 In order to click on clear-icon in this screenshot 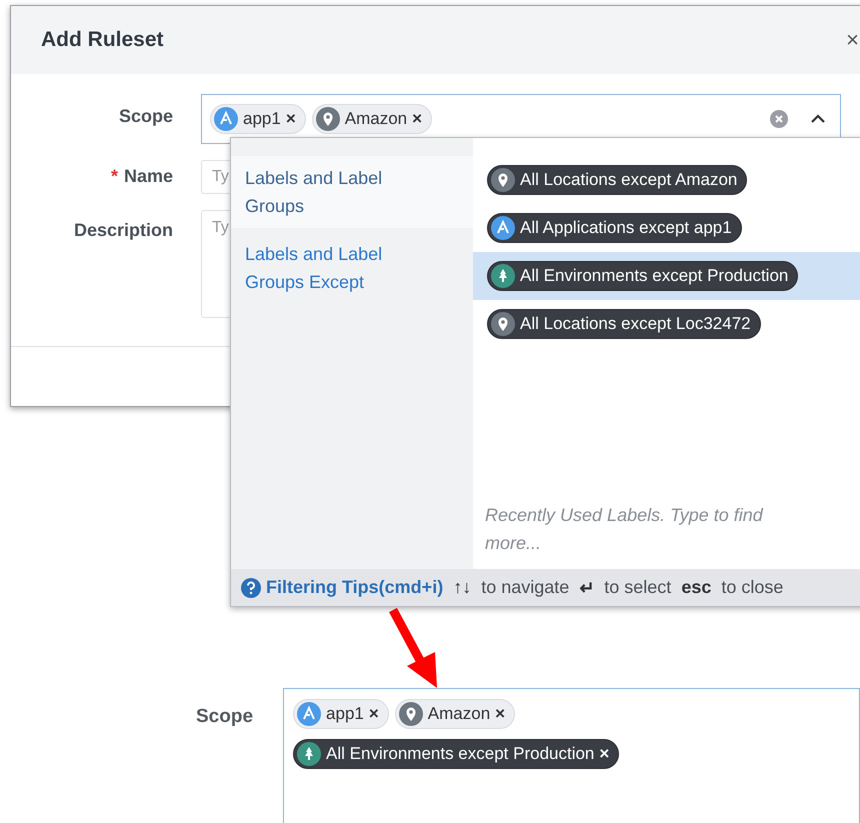, I will do `click(779, 119)`.